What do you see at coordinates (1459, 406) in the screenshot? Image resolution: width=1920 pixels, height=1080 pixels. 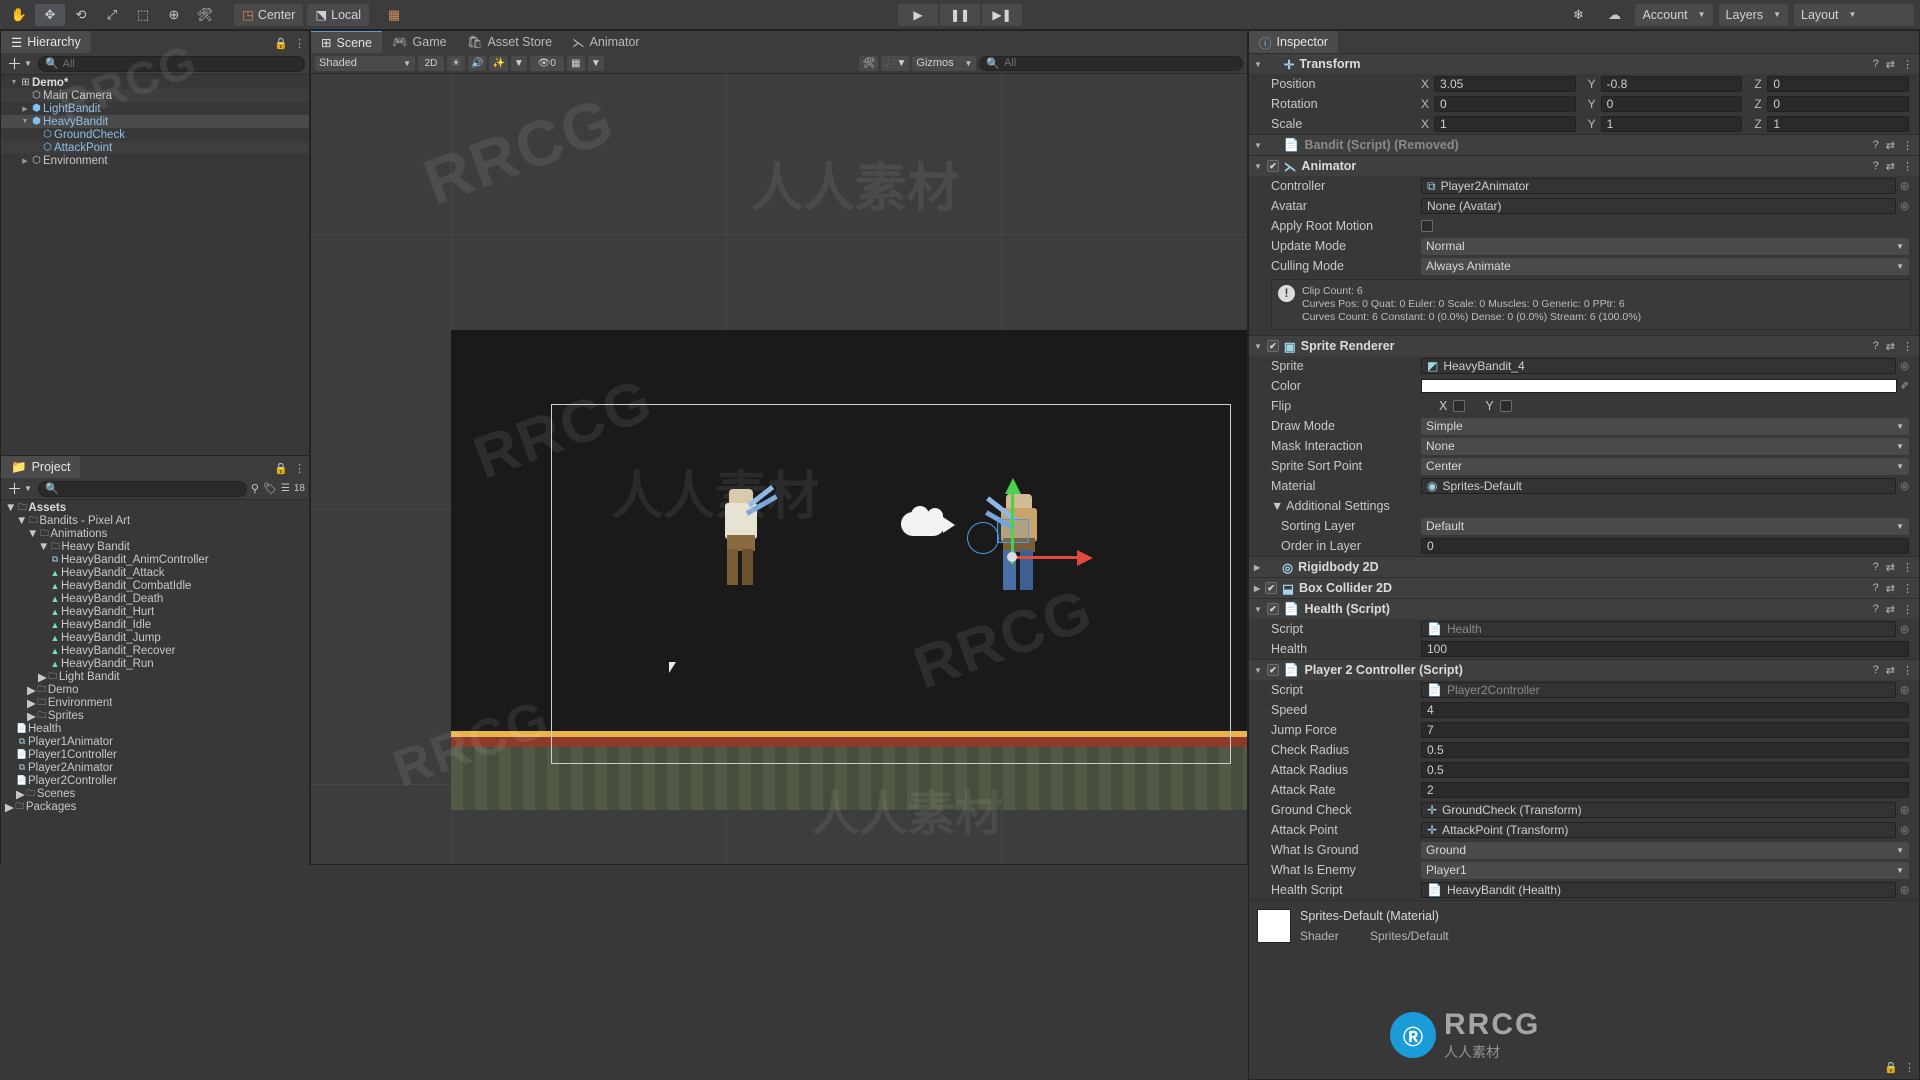 I see `flip-x-checkbox` at bounding box center [1459, 406].